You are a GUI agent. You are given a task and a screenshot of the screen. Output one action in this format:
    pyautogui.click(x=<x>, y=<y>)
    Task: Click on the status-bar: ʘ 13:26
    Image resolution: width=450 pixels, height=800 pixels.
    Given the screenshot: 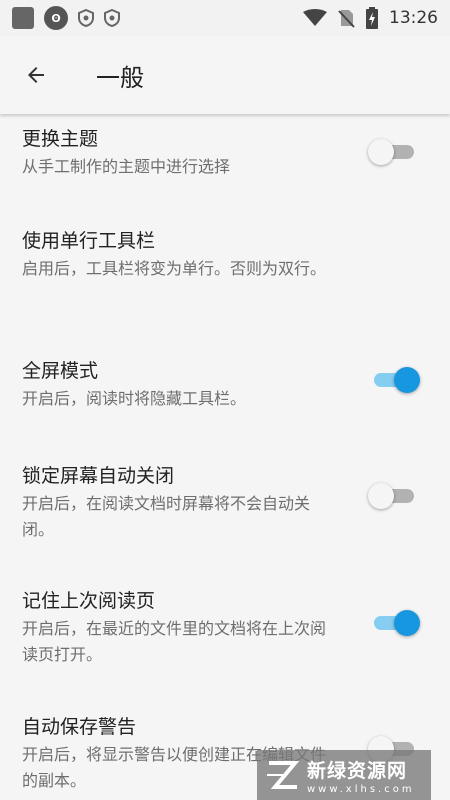 What is the action you would take?
    pyautogui.click(x=225, y=18)
    